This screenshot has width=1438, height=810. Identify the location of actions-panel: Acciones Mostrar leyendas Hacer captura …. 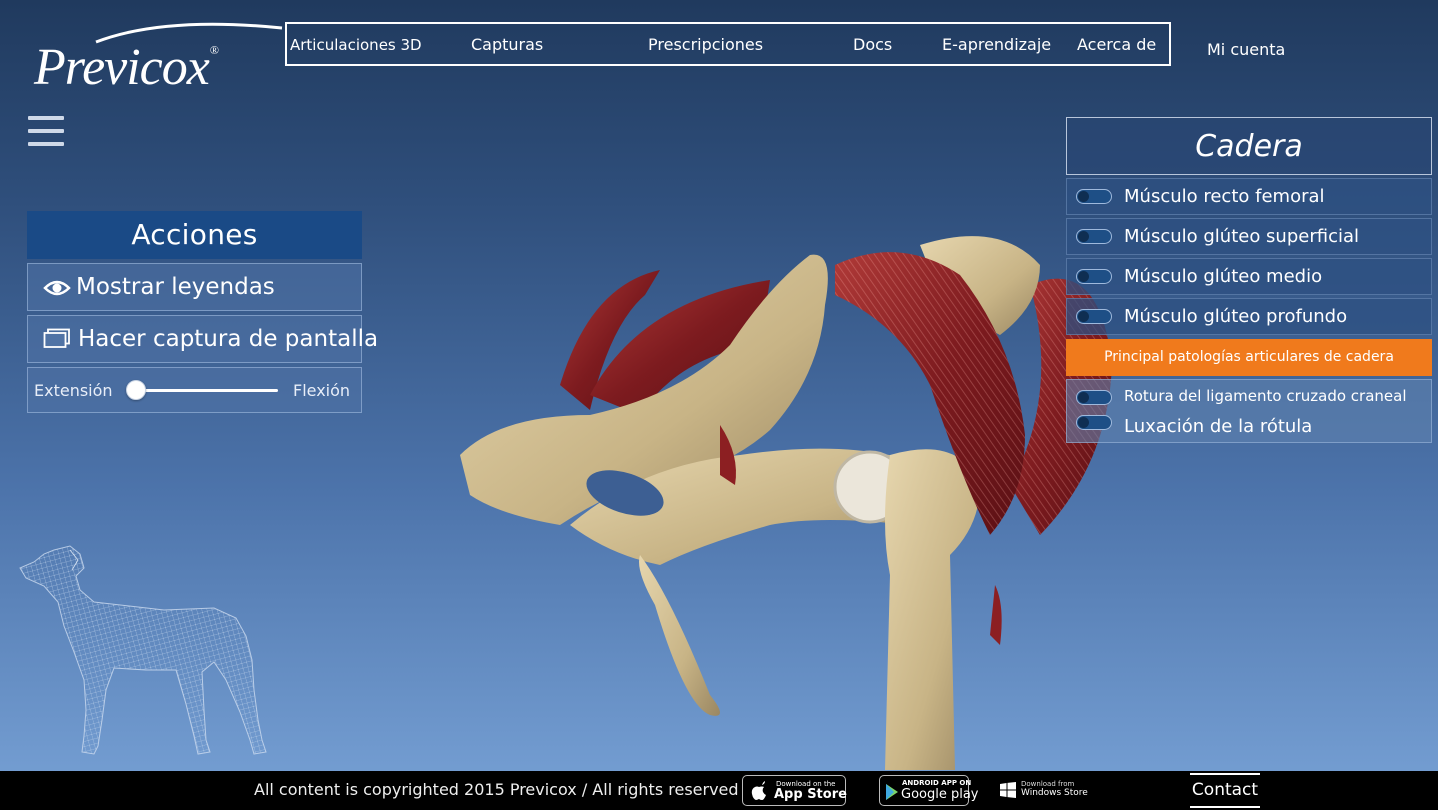
(202, 312).